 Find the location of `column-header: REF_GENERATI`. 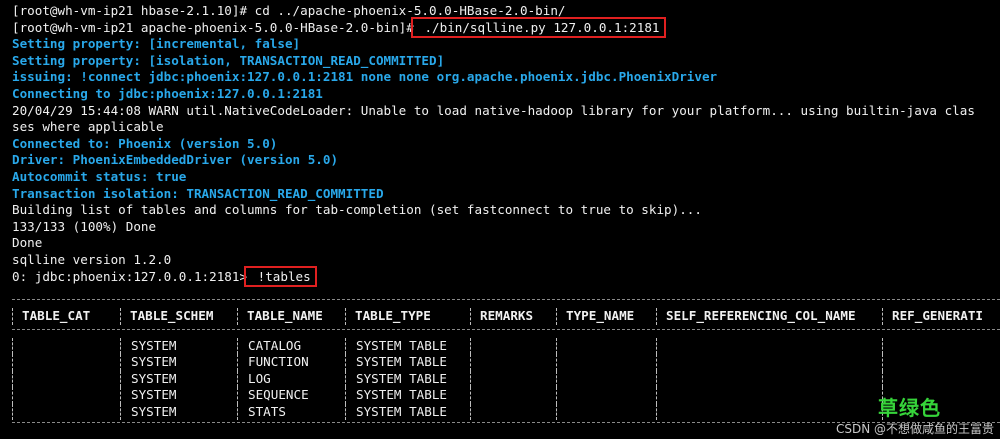

column-header: REF_GENERATI is located at coordinates (941, 316).